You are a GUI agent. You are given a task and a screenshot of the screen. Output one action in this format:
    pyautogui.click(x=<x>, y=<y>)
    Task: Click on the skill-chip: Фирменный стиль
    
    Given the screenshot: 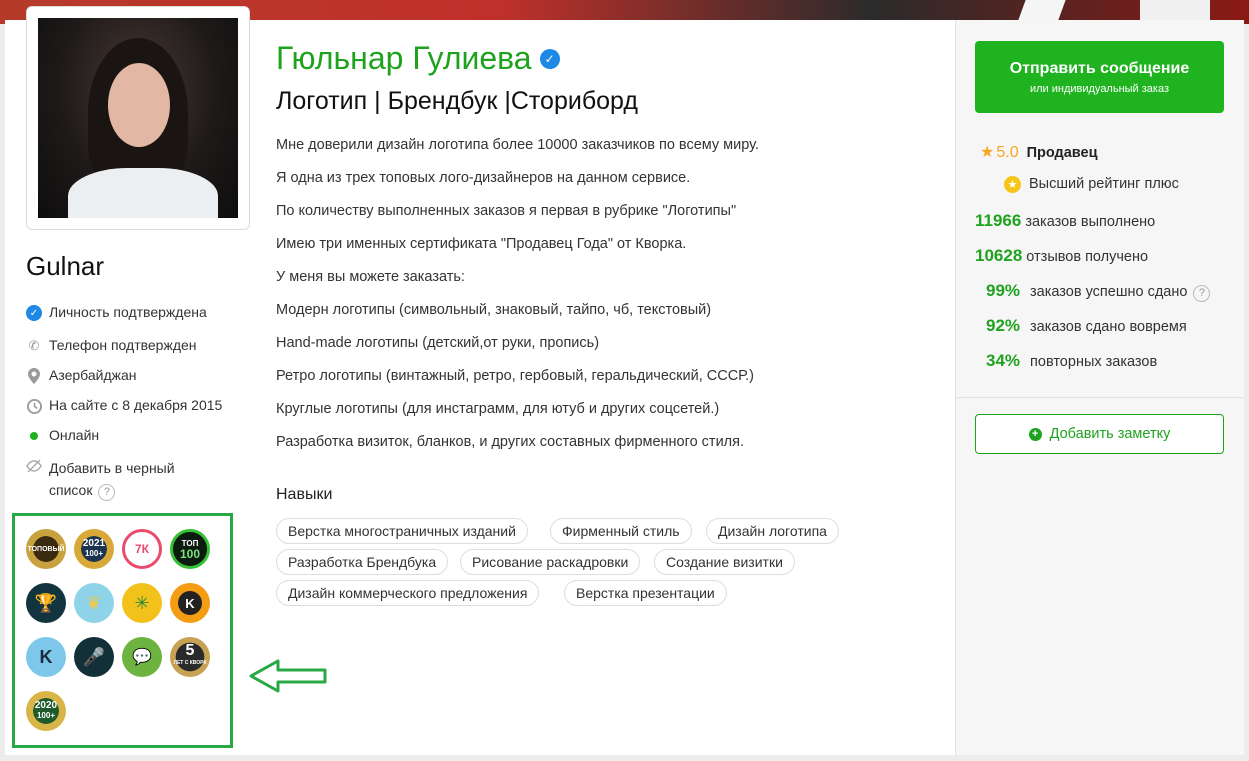 What is the action you would take?
    pyautogui.click(x=621, y=531)
    